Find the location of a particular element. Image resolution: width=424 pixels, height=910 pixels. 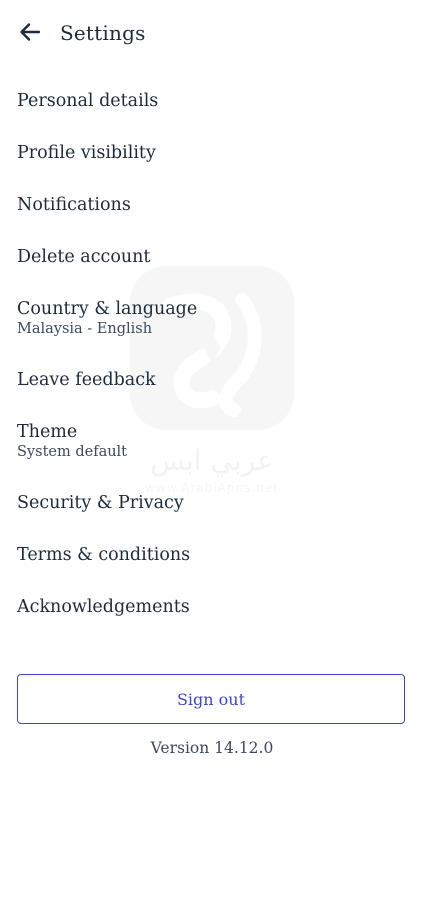

menu-item-leave-feedback: Leave feedback is located at coordinates (212, 380).